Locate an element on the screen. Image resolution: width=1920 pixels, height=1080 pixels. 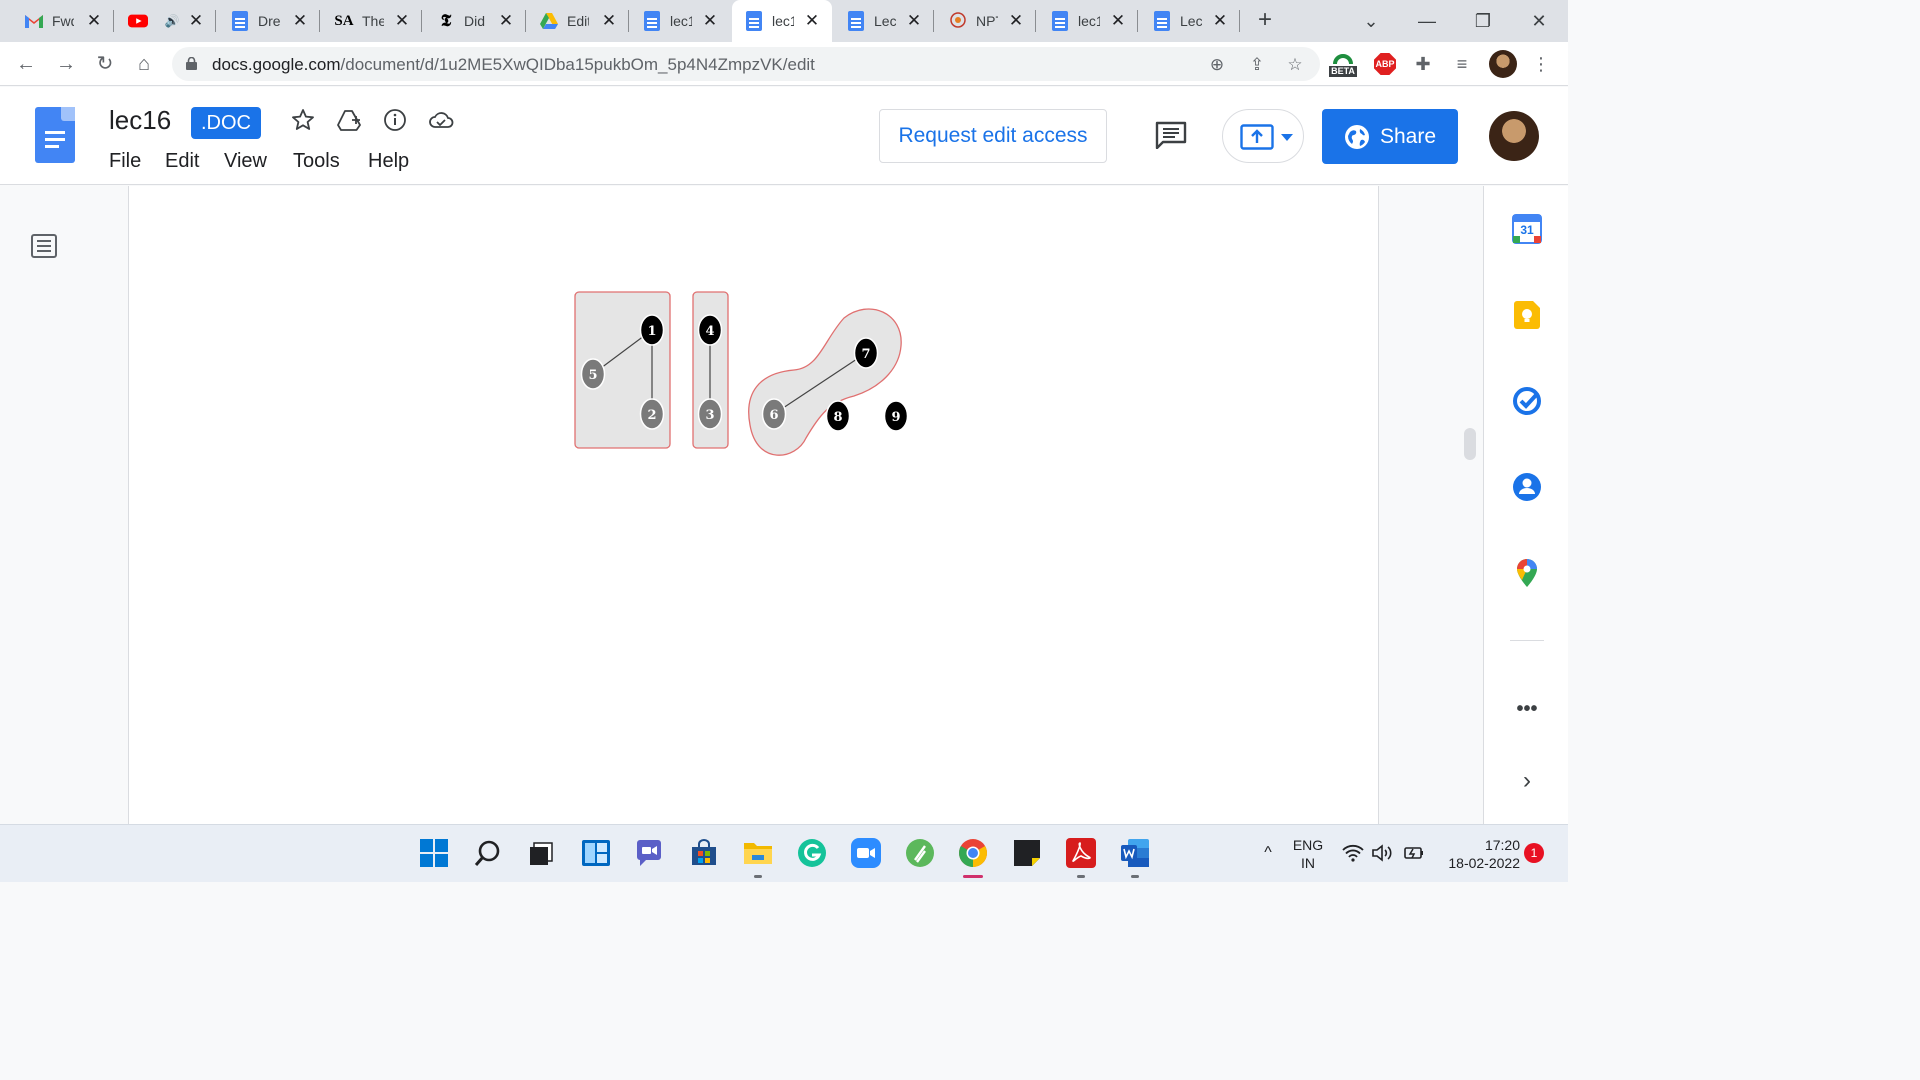
tab-search-icon: ⌄ is located at coordinates (1371, 21).